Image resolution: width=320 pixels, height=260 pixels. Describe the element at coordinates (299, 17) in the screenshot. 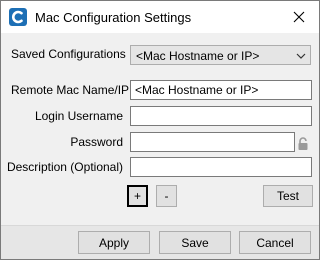

I see `close-icon` at that location.